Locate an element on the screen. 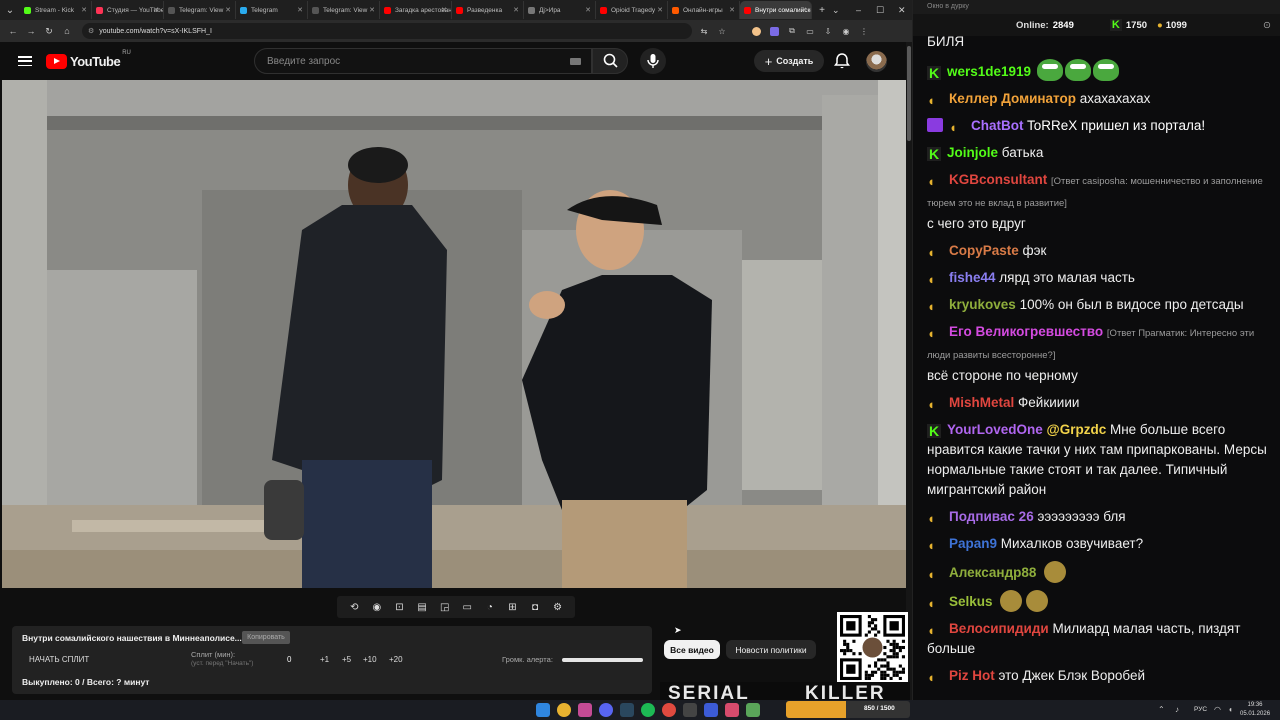  back-icon: ← is located at coordinates (13, 31).